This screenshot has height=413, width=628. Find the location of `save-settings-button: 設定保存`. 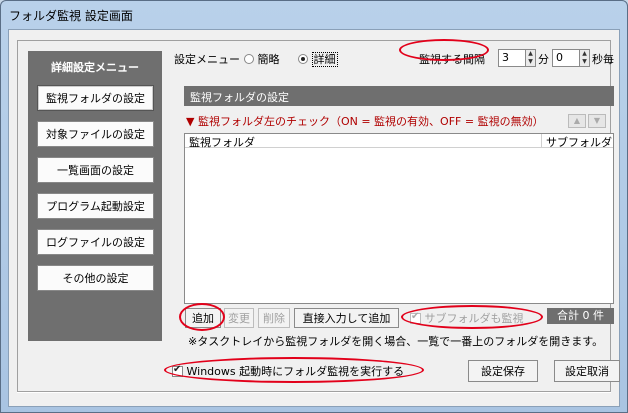

save-settings-button: 設定保存 is located at coordinates (503, 371).